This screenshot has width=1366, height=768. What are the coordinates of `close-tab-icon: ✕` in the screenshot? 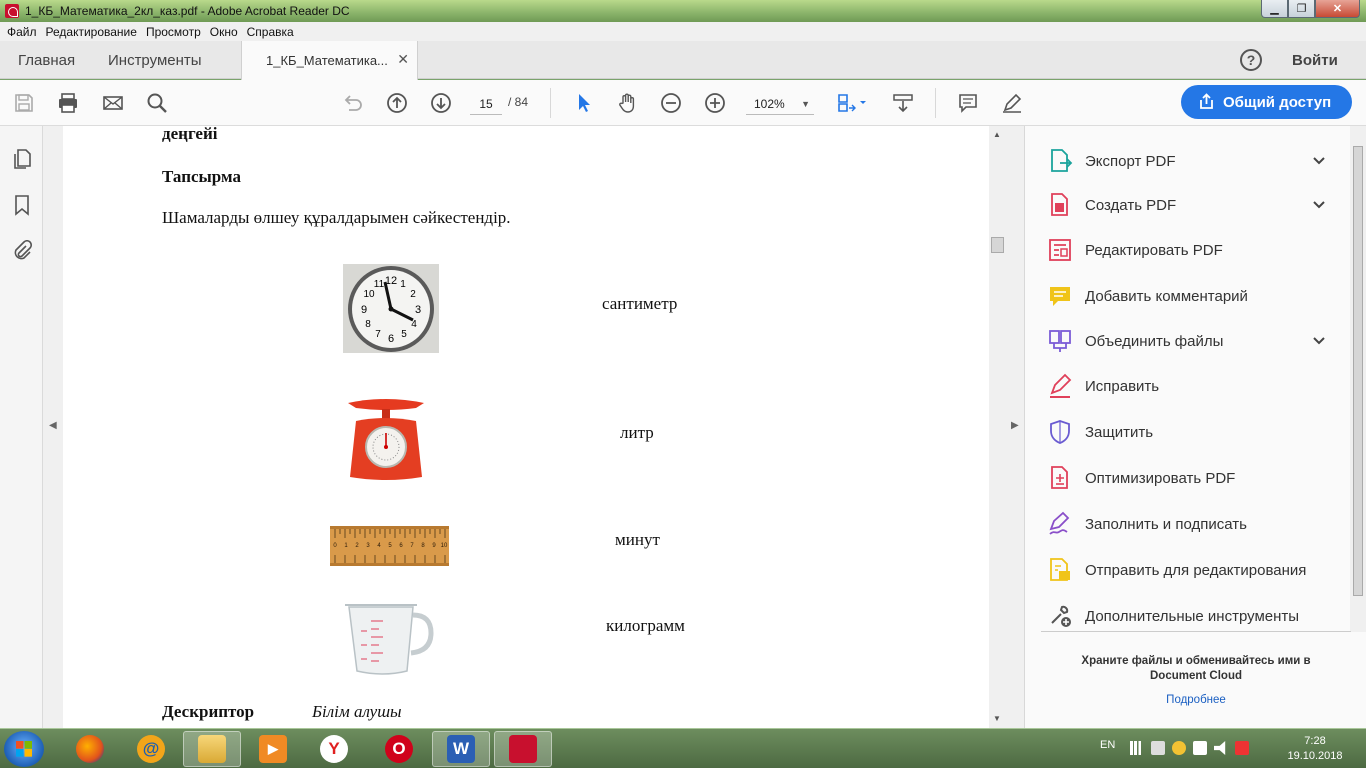 It's located at (403, 59).